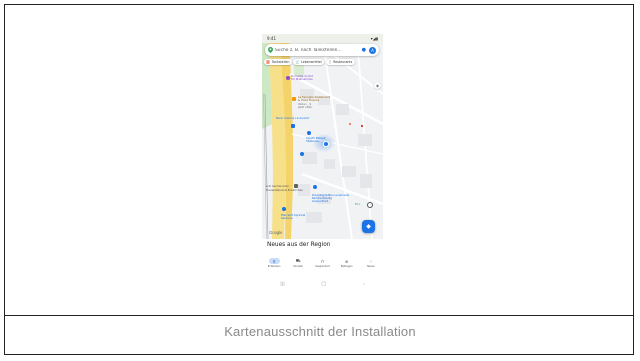 The width and height of the screenshot is (640, 361). What do you see at coordinates (285, 190) in the screenshot?
I see `map-label-6: Hausarztpraxis Euskirchen` at bounding box center [285, 190].